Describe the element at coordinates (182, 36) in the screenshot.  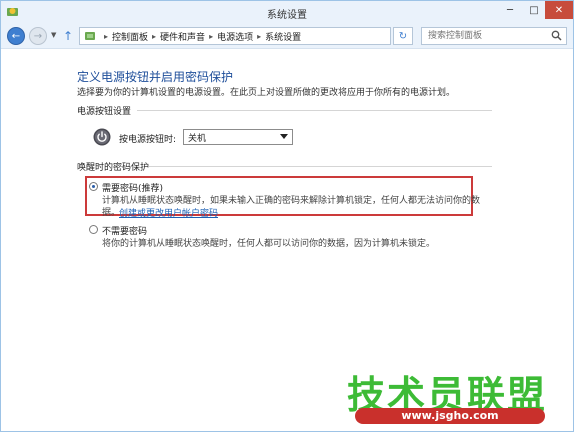
I see `breadcrumb-hardware-sound: 硬件和声音` at that location.